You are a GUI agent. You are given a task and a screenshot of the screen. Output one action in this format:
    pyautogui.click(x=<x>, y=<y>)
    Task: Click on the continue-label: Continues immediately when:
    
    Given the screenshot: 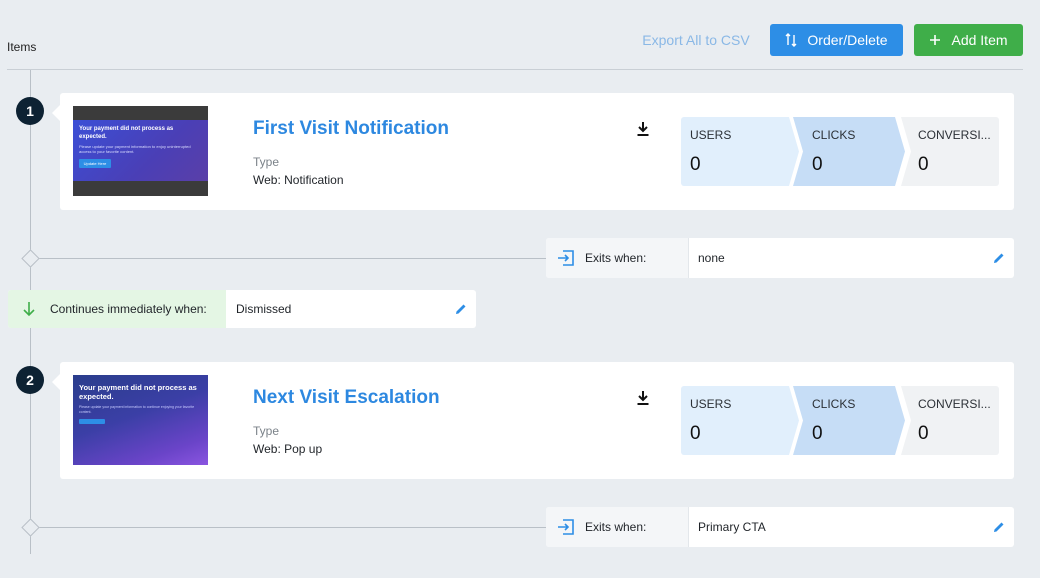 What is the action you would take?
    pyautogui.click(x=128, y=309)
    